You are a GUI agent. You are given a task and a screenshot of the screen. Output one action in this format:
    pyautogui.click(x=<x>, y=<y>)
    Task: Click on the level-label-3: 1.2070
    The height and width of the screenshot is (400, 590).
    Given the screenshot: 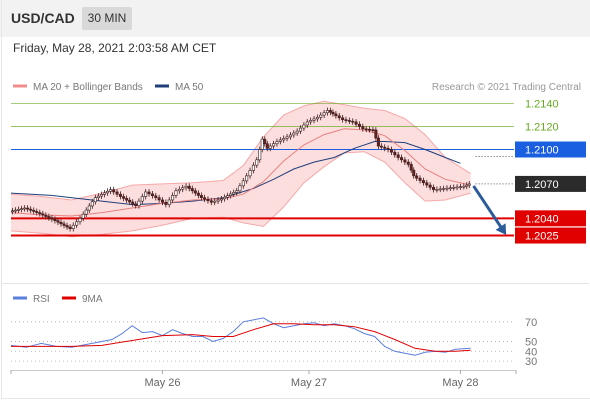 What is the action you would take?
    pyautogui.click(x=542, y=185)
    